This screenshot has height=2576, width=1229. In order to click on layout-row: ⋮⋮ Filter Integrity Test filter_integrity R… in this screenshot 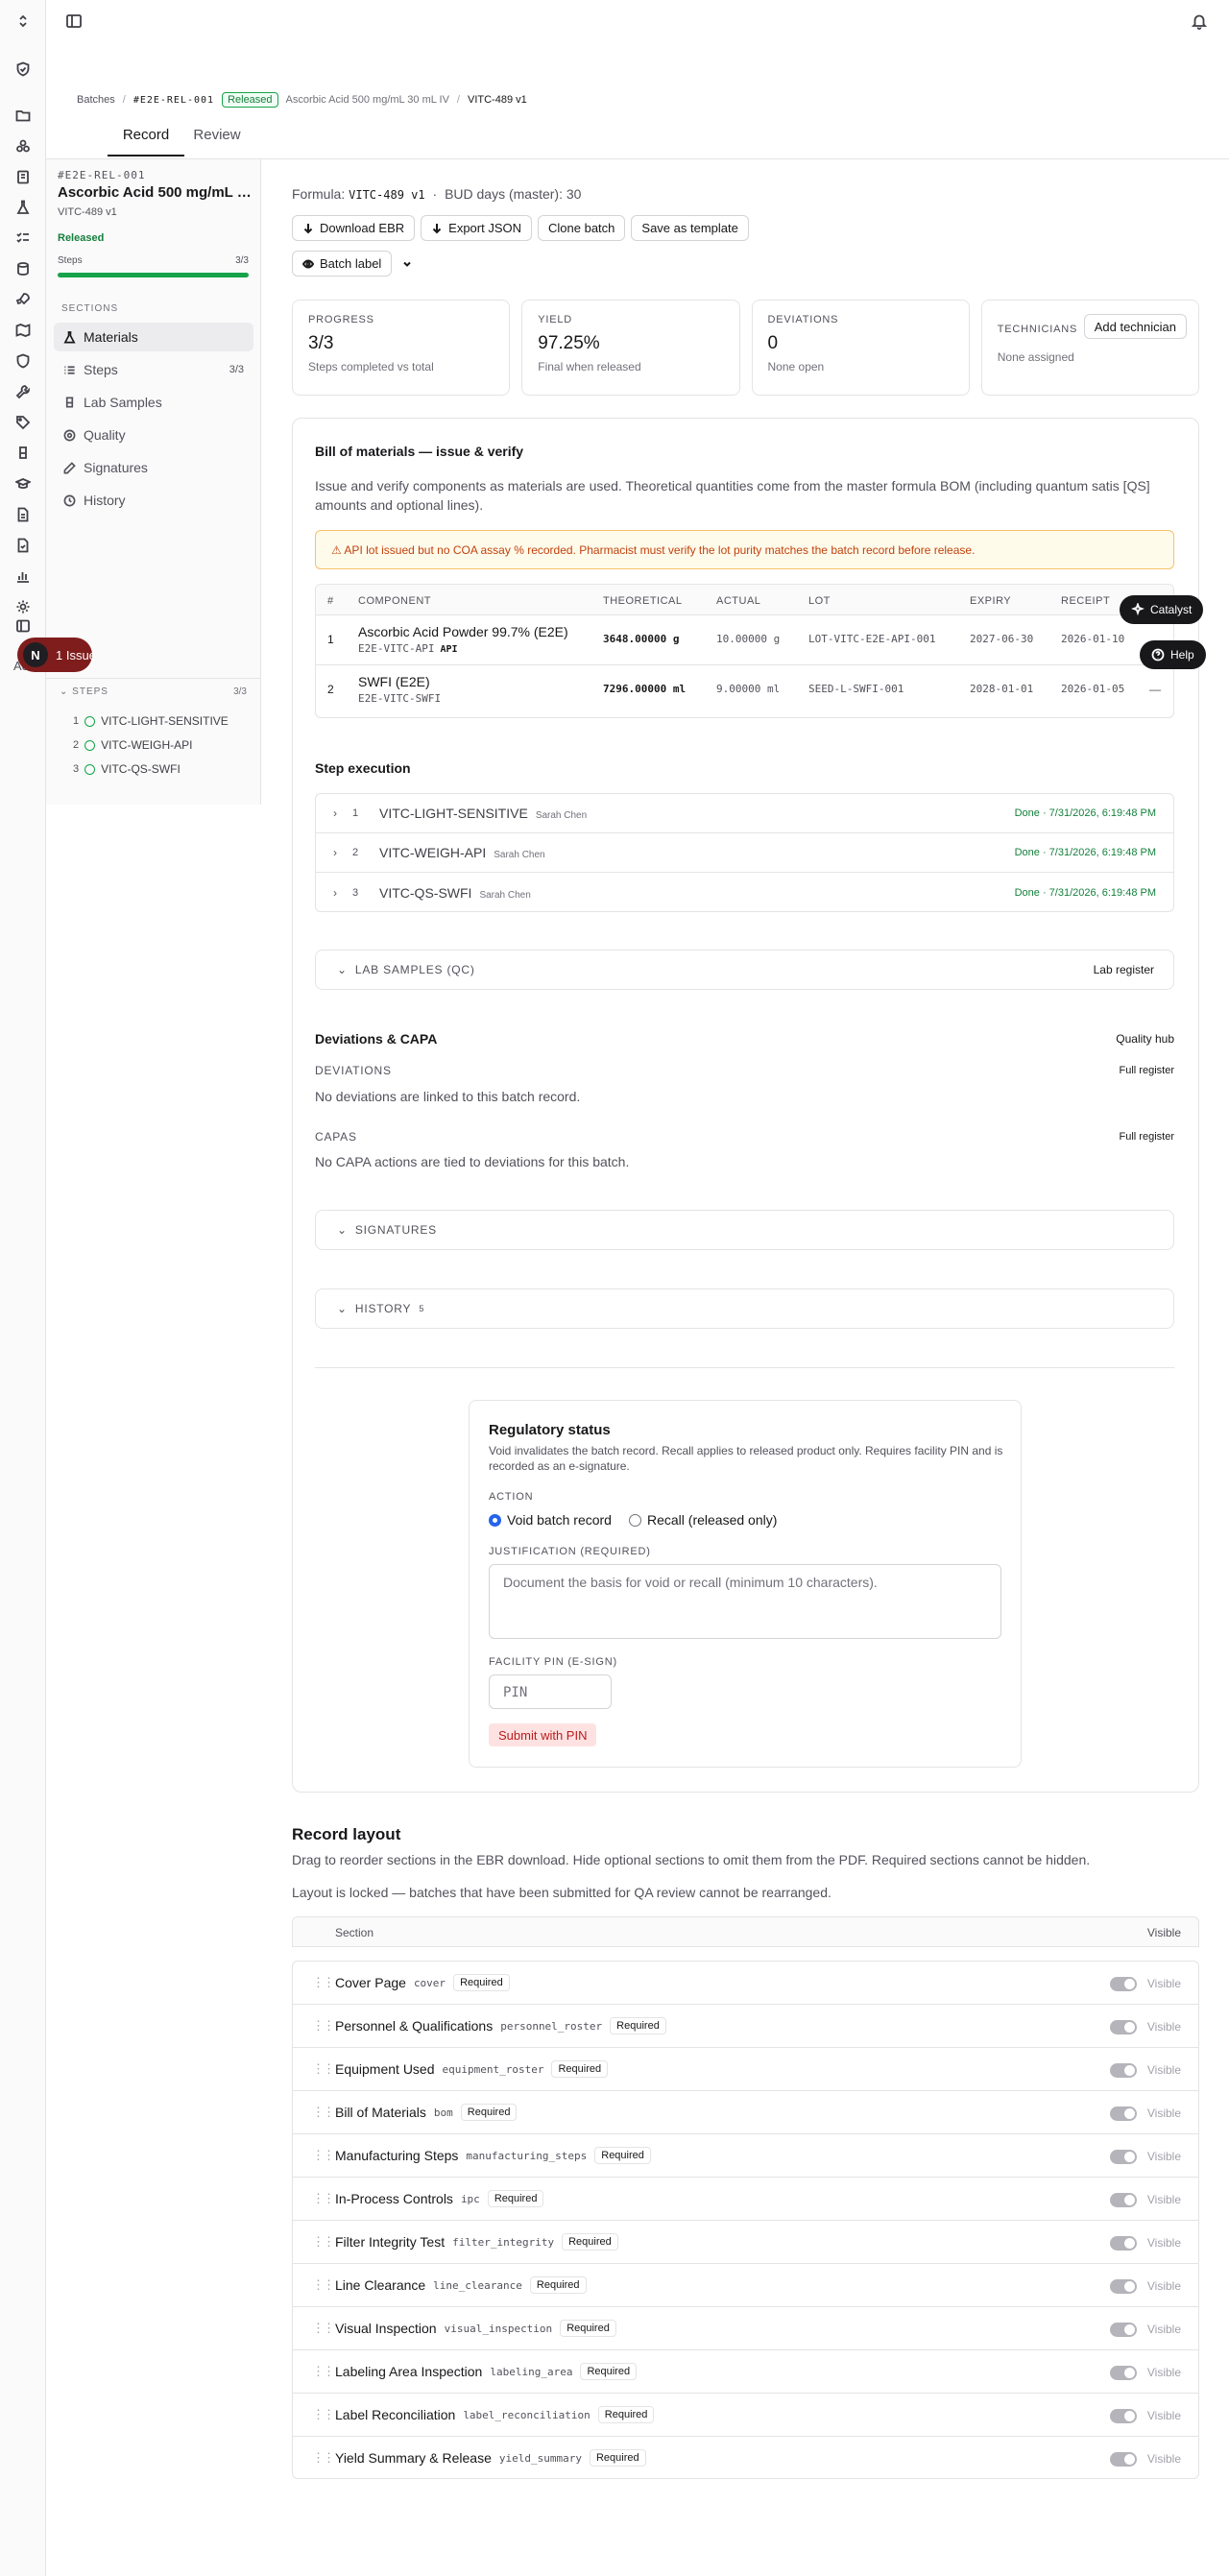, I will do `click(745, 2242)`.